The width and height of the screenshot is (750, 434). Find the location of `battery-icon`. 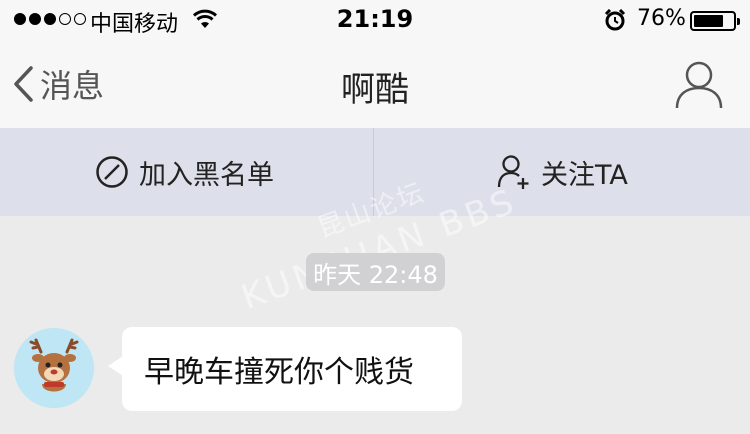

battery-icon is located at coordinates (715, 21).